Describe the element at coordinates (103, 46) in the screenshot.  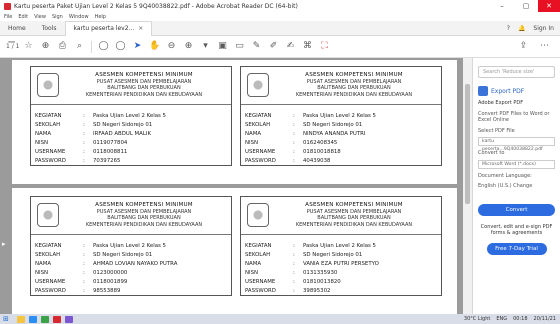
I see `page-up-icon: ◯` at that location.